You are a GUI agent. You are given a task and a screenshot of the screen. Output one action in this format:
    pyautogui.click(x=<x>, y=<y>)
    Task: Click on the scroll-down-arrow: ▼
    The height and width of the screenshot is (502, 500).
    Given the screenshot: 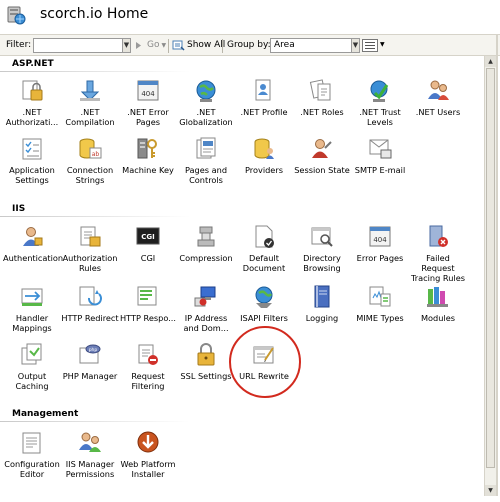 What is the action you would take?
    pyautogui.click(x=490, y=490)
    